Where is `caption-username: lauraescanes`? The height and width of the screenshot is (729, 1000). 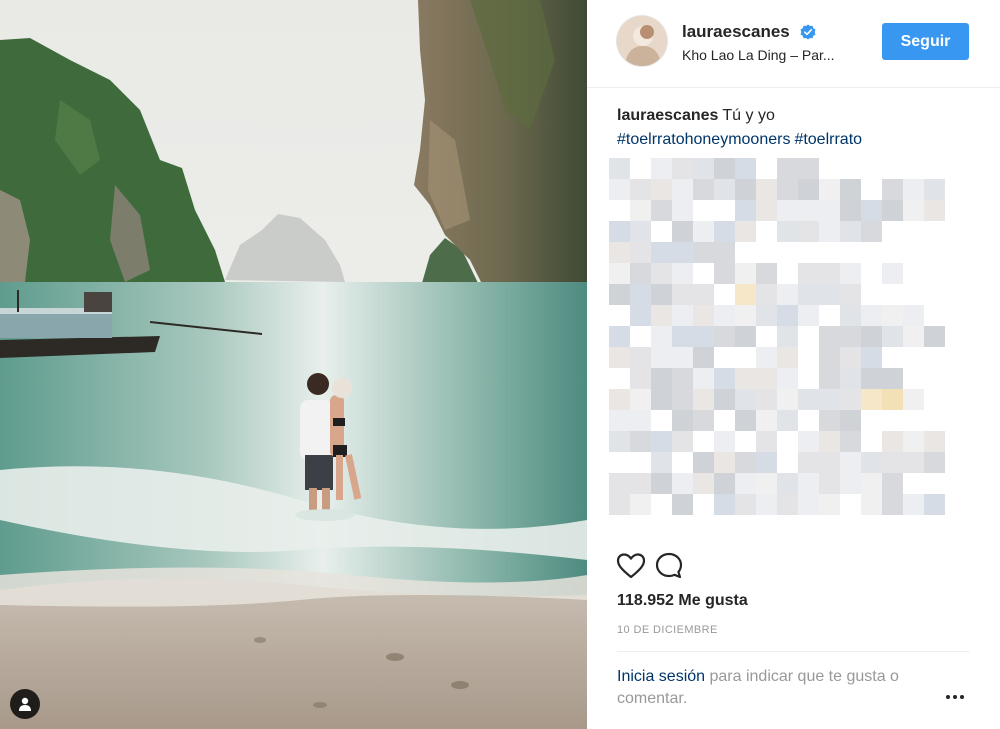 caption-username: lauraescanes is located at coordinates (667, 115).